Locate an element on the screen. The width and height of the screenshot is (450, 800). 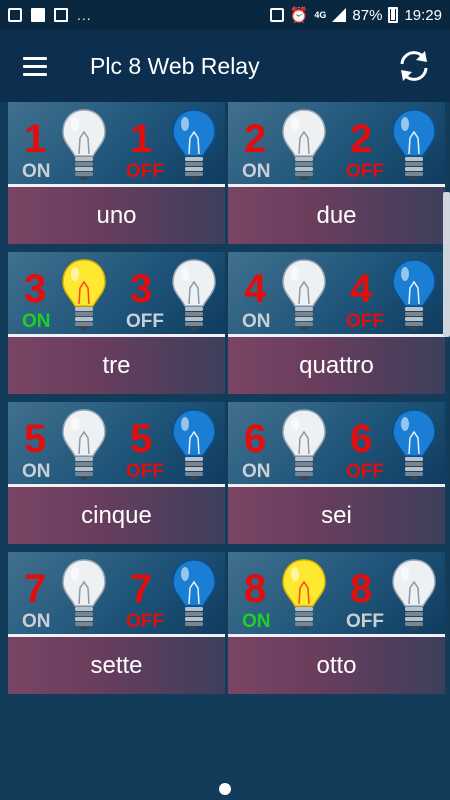
relay-name: sei is located at coordinates (336, 515).